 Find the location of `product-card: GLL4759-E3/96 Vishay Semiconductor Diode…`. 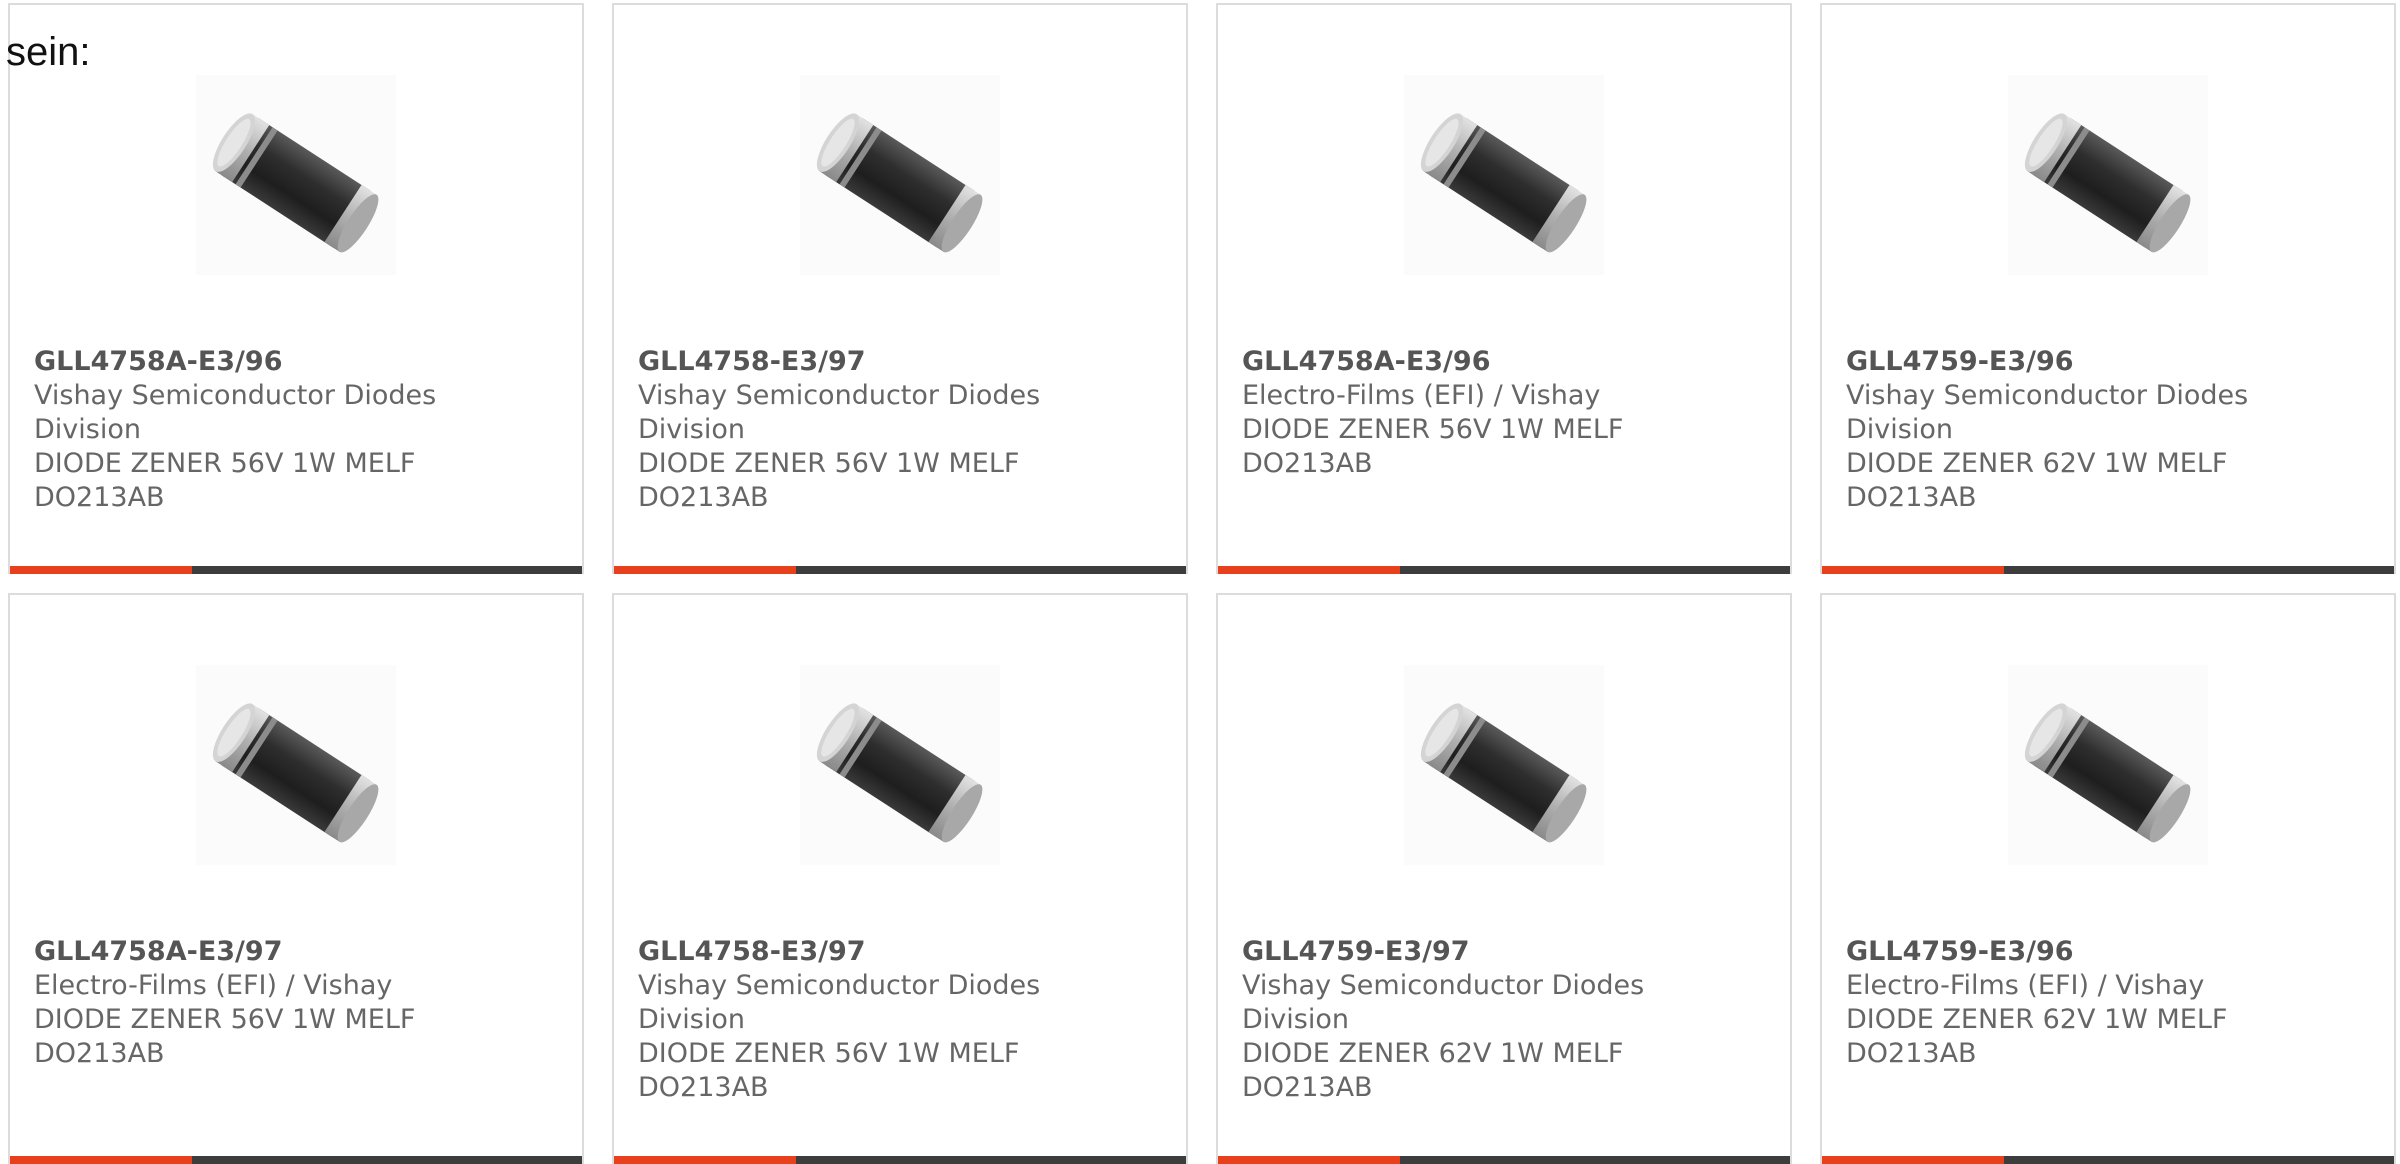

product-card: GLL4759-E3/96 Vishay Semiconductor Diode… is located at coordinates (2108, 288).